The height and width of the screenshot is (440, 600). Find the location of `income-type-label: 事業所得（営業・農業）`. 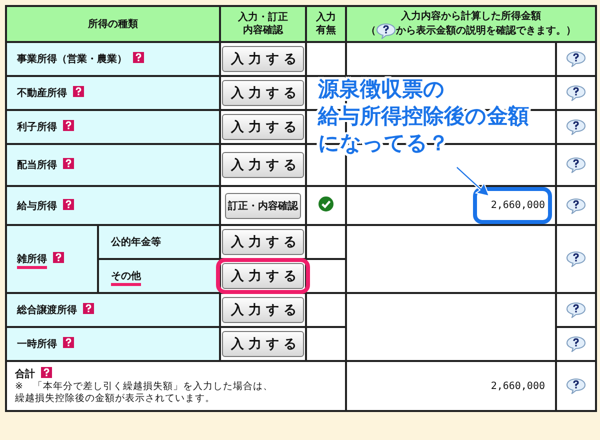

income-type-label: 事業所得（営業・農業） is located at coordinates (72, 59).